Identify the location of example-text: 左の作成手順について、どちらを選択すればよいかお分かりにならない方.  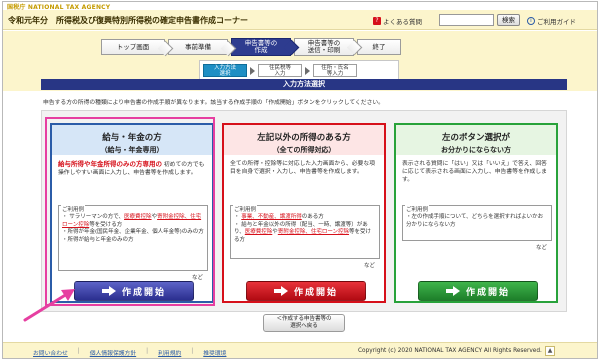
(475, 221).